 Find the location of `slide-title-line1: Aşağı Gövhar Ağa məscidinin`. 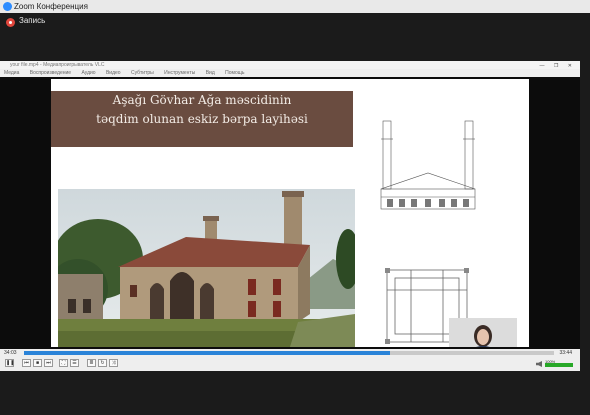

slide-title-line1: Aşağı Gövhar Ağa məscidinin is located at coordinates (202, 100).